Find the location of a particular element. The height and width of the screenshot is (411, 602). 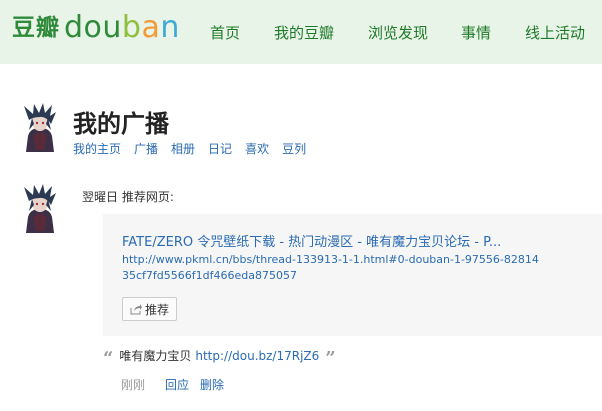

post-author-name: 翌曜日 is located at coordinates (100, 197).